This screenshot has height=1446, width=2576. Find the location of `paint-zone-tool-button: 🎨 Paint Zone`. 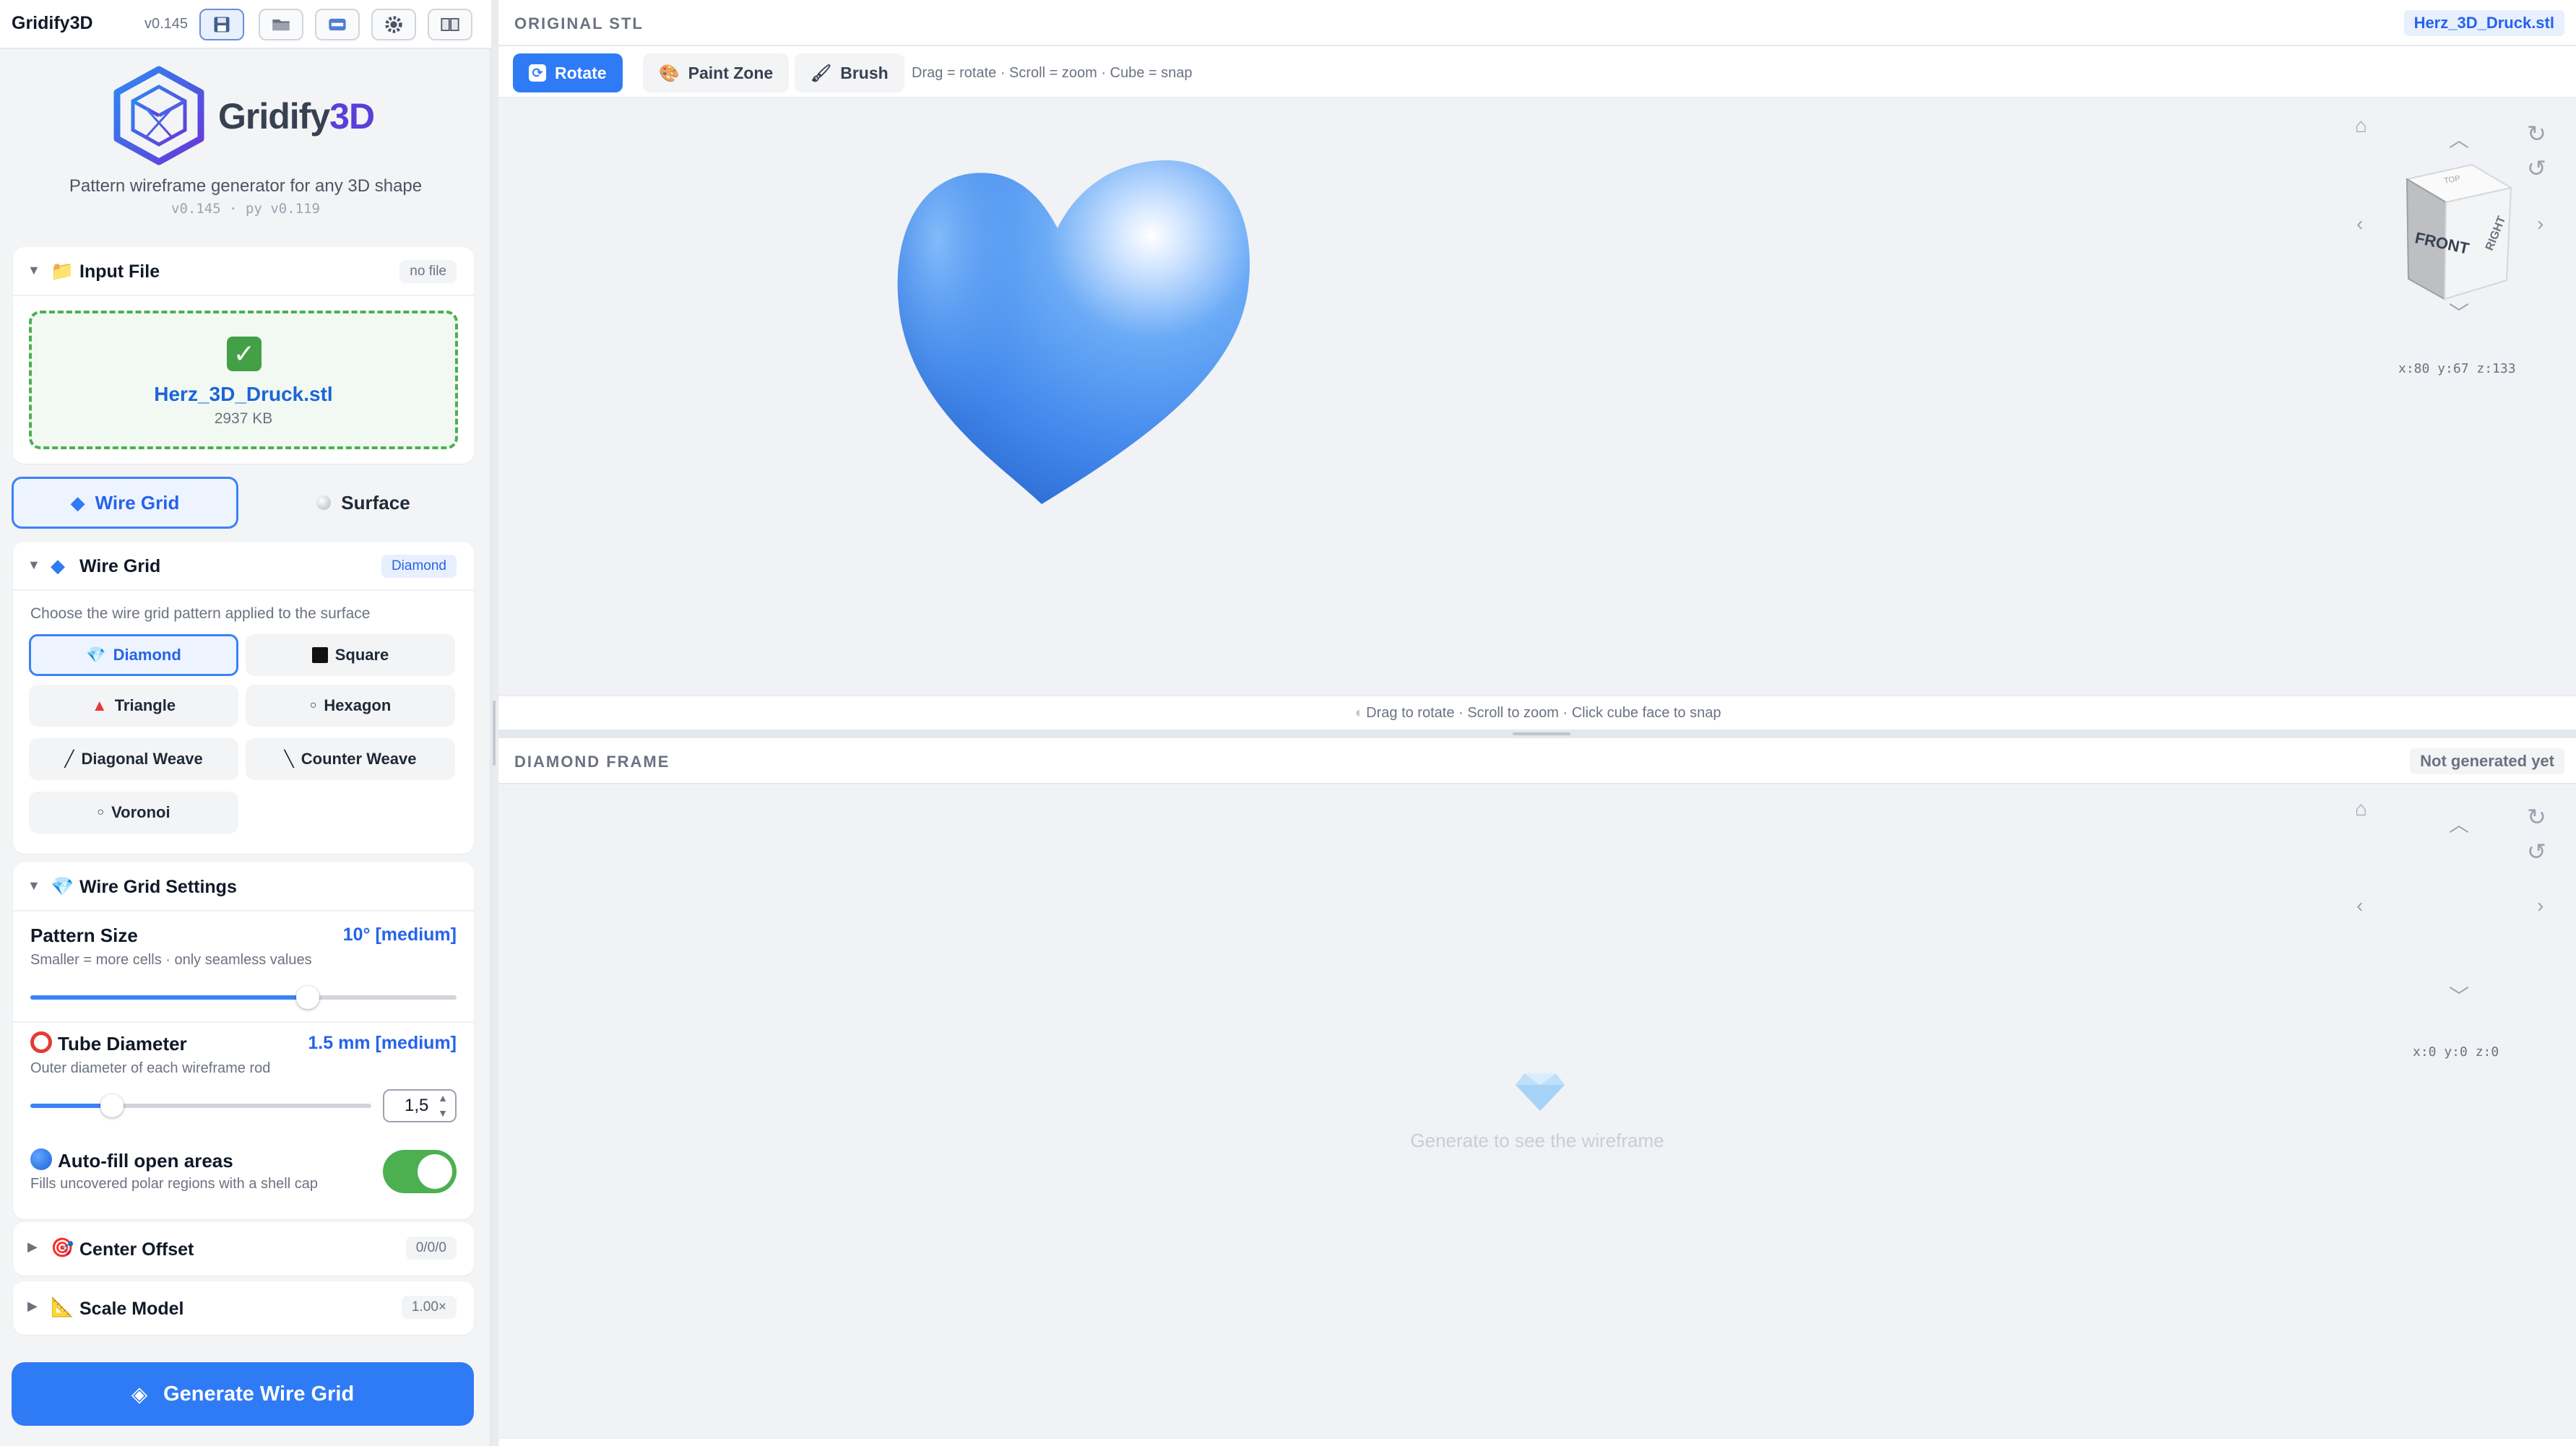

paint-zone-tool-button: 🎨 Paint Zone is located at coordinates (716, 72).